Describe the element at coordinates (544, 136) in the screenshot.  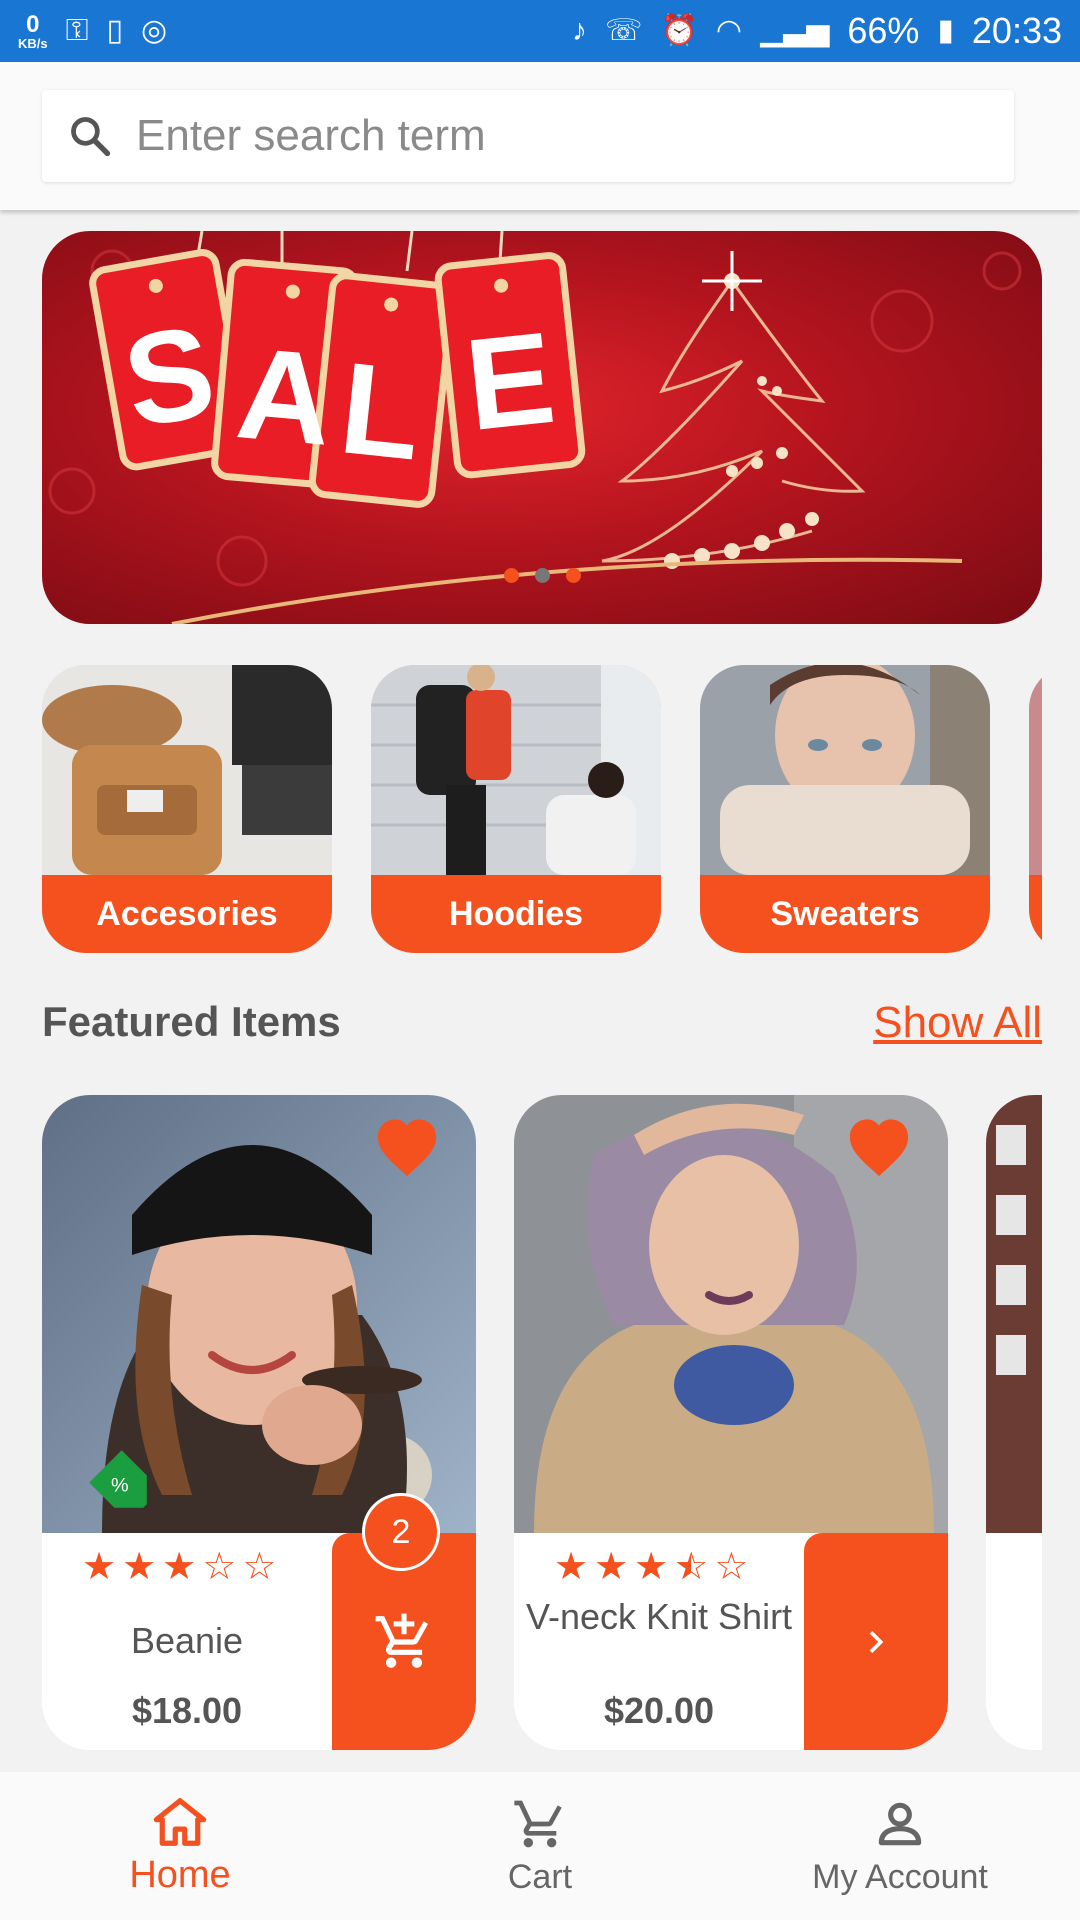
I see `search-input` at that location.